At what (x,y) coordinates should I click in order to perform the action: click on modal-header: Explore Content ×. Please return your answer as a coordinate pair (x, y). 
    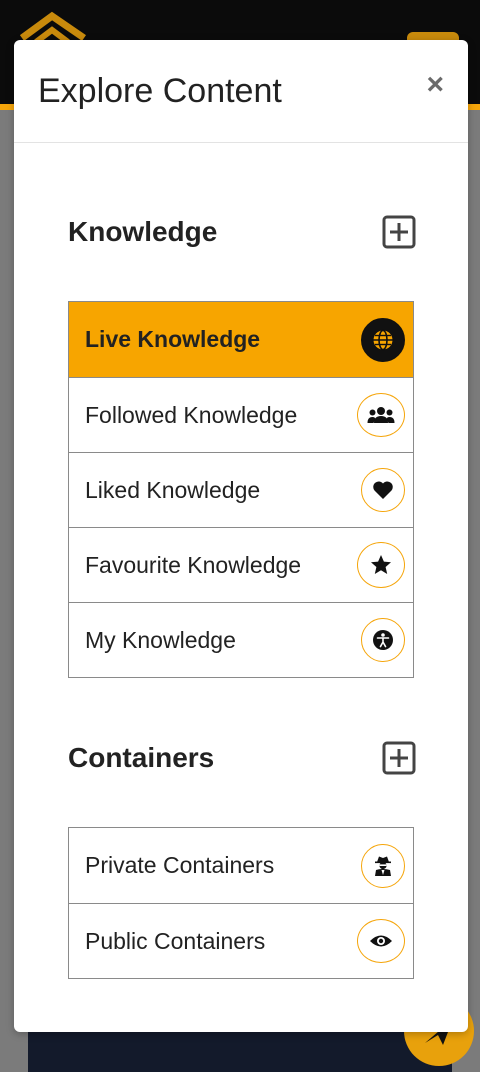
    Looking at the image, I should click on (241, 91).